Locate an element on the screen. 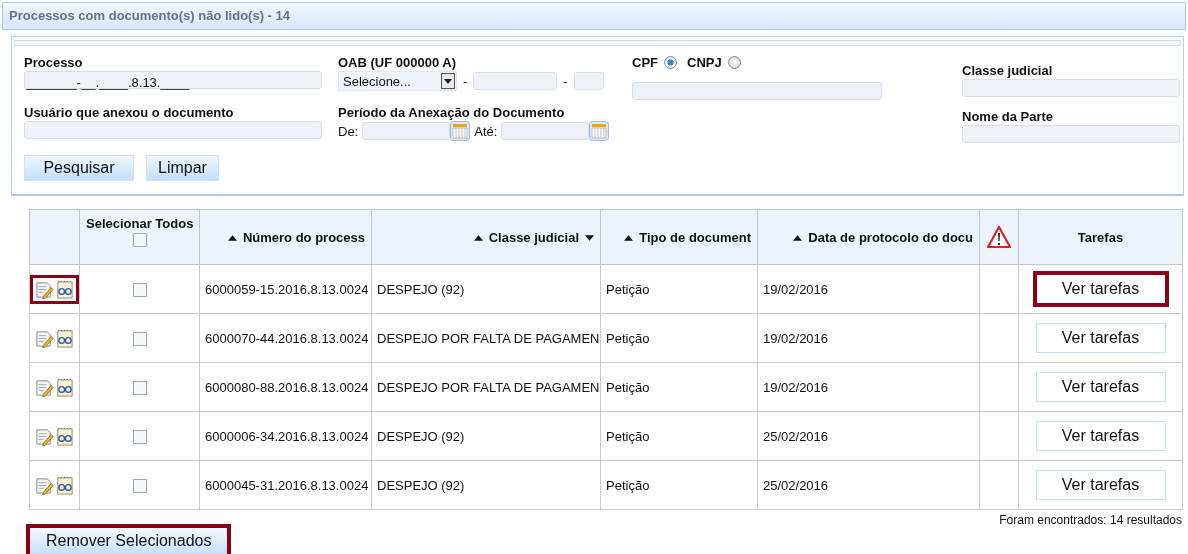  date-label: De: is located at coordinates (348, 131).